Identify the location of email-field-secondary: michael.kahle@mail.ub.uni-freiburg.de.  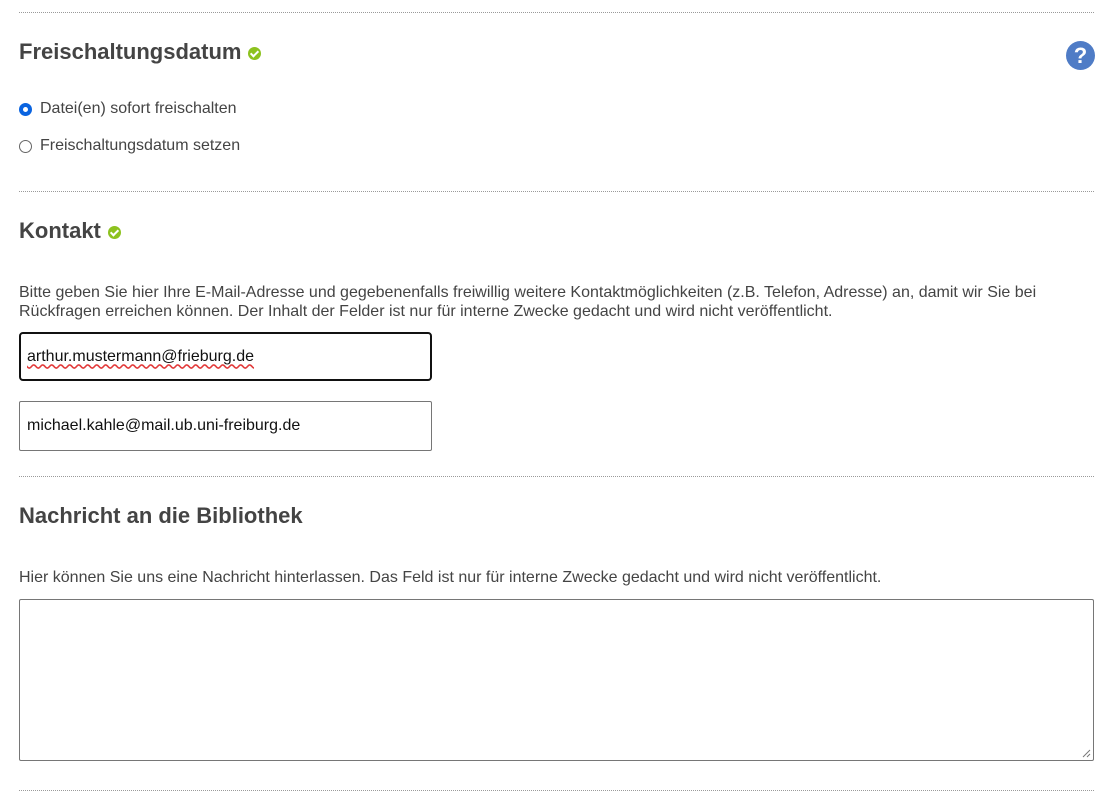
(225, 426).